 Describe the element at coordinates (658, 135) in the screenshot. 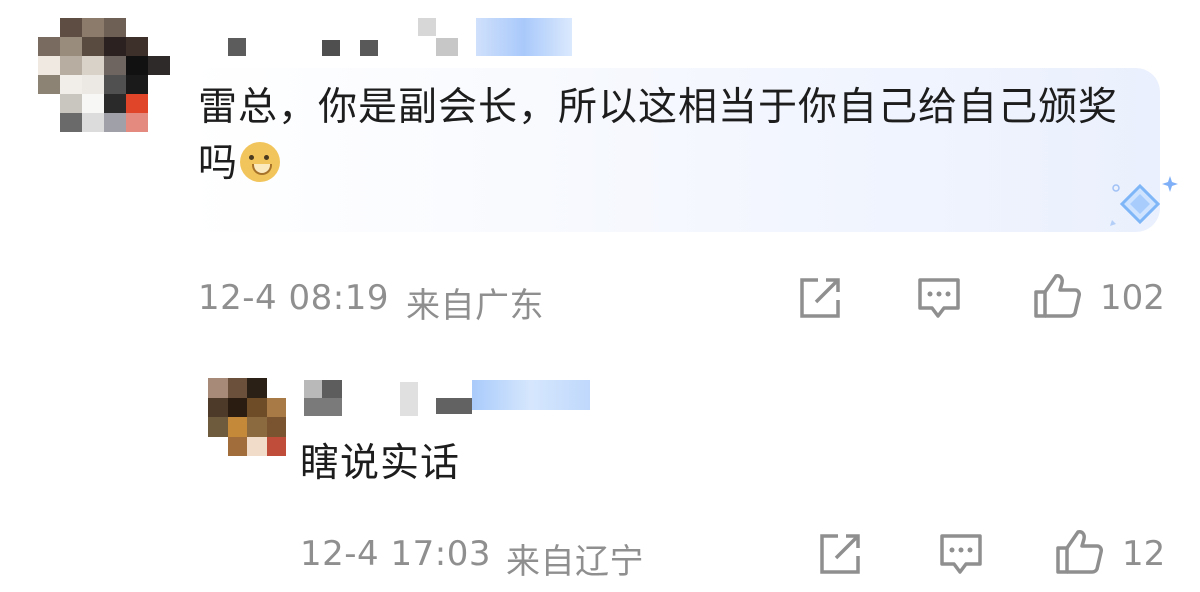

I see `comment-body: 雷总，你是副会长，所以这相当于你自己给自己颁奖吗` at that location.